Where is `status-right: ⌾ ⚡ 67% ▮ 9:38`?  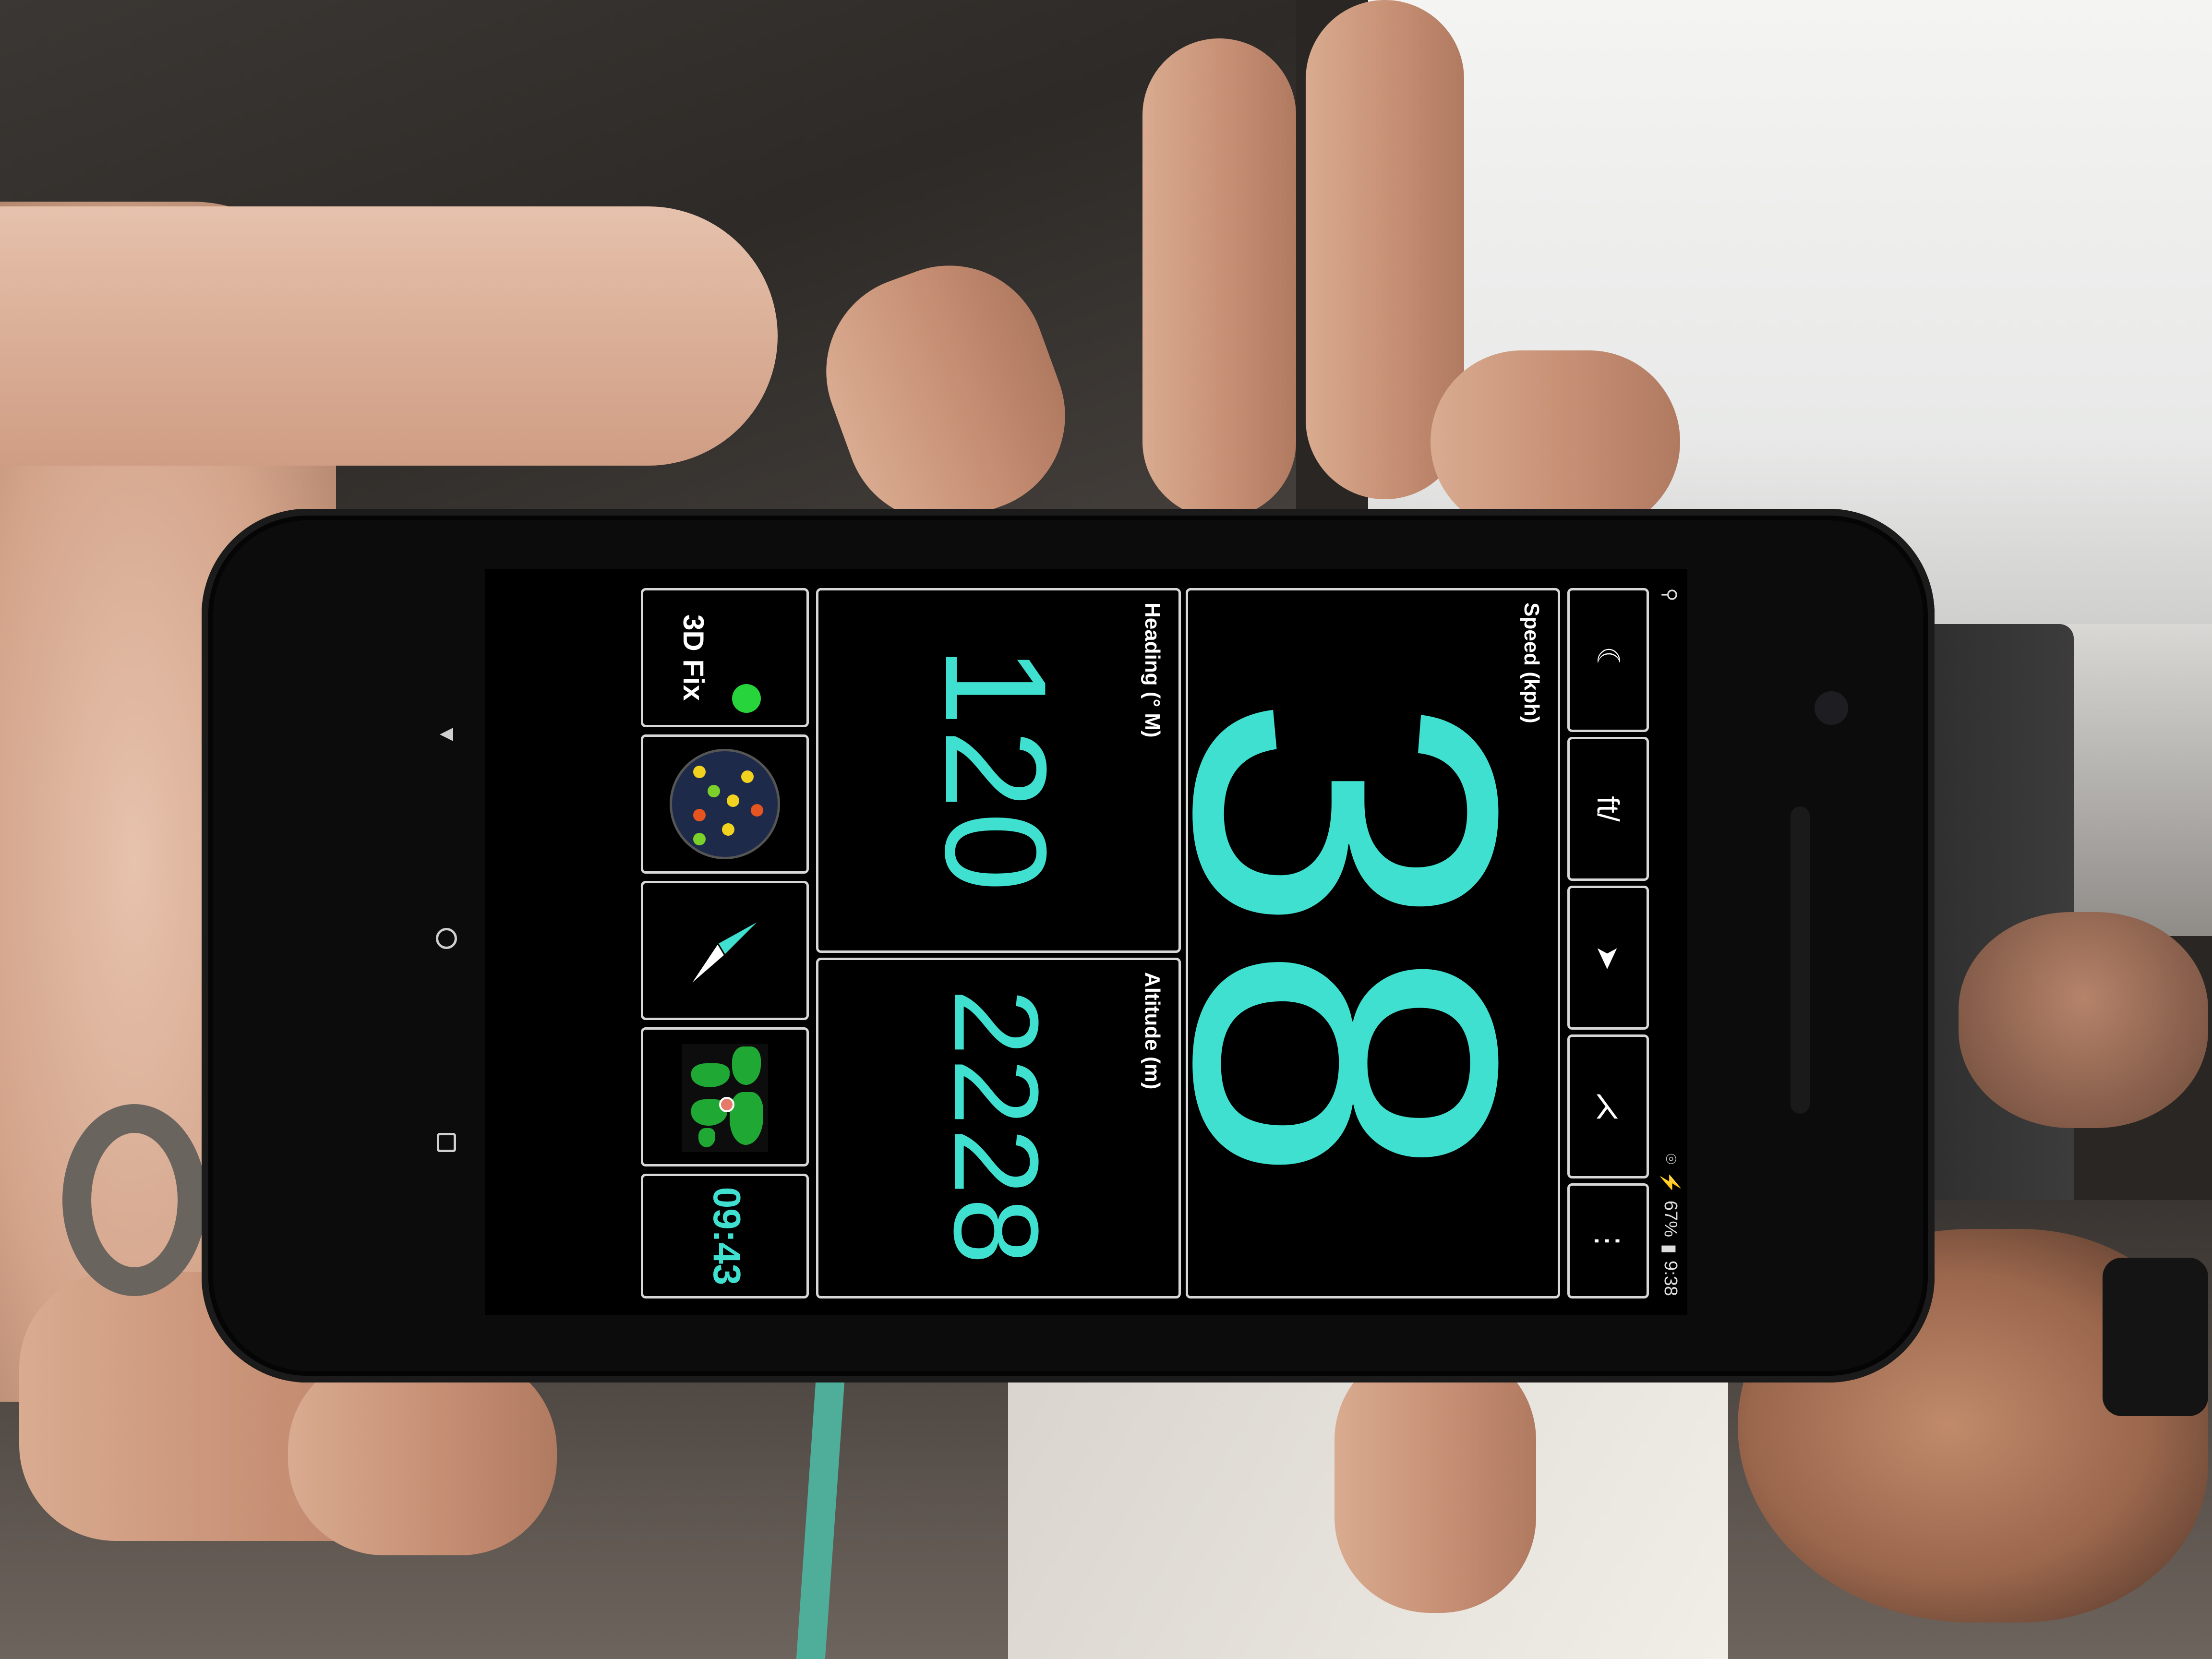
status-right: ⌾ ⚡ 67% ▮ 9:38 is located at coordinates (1670, 1225).